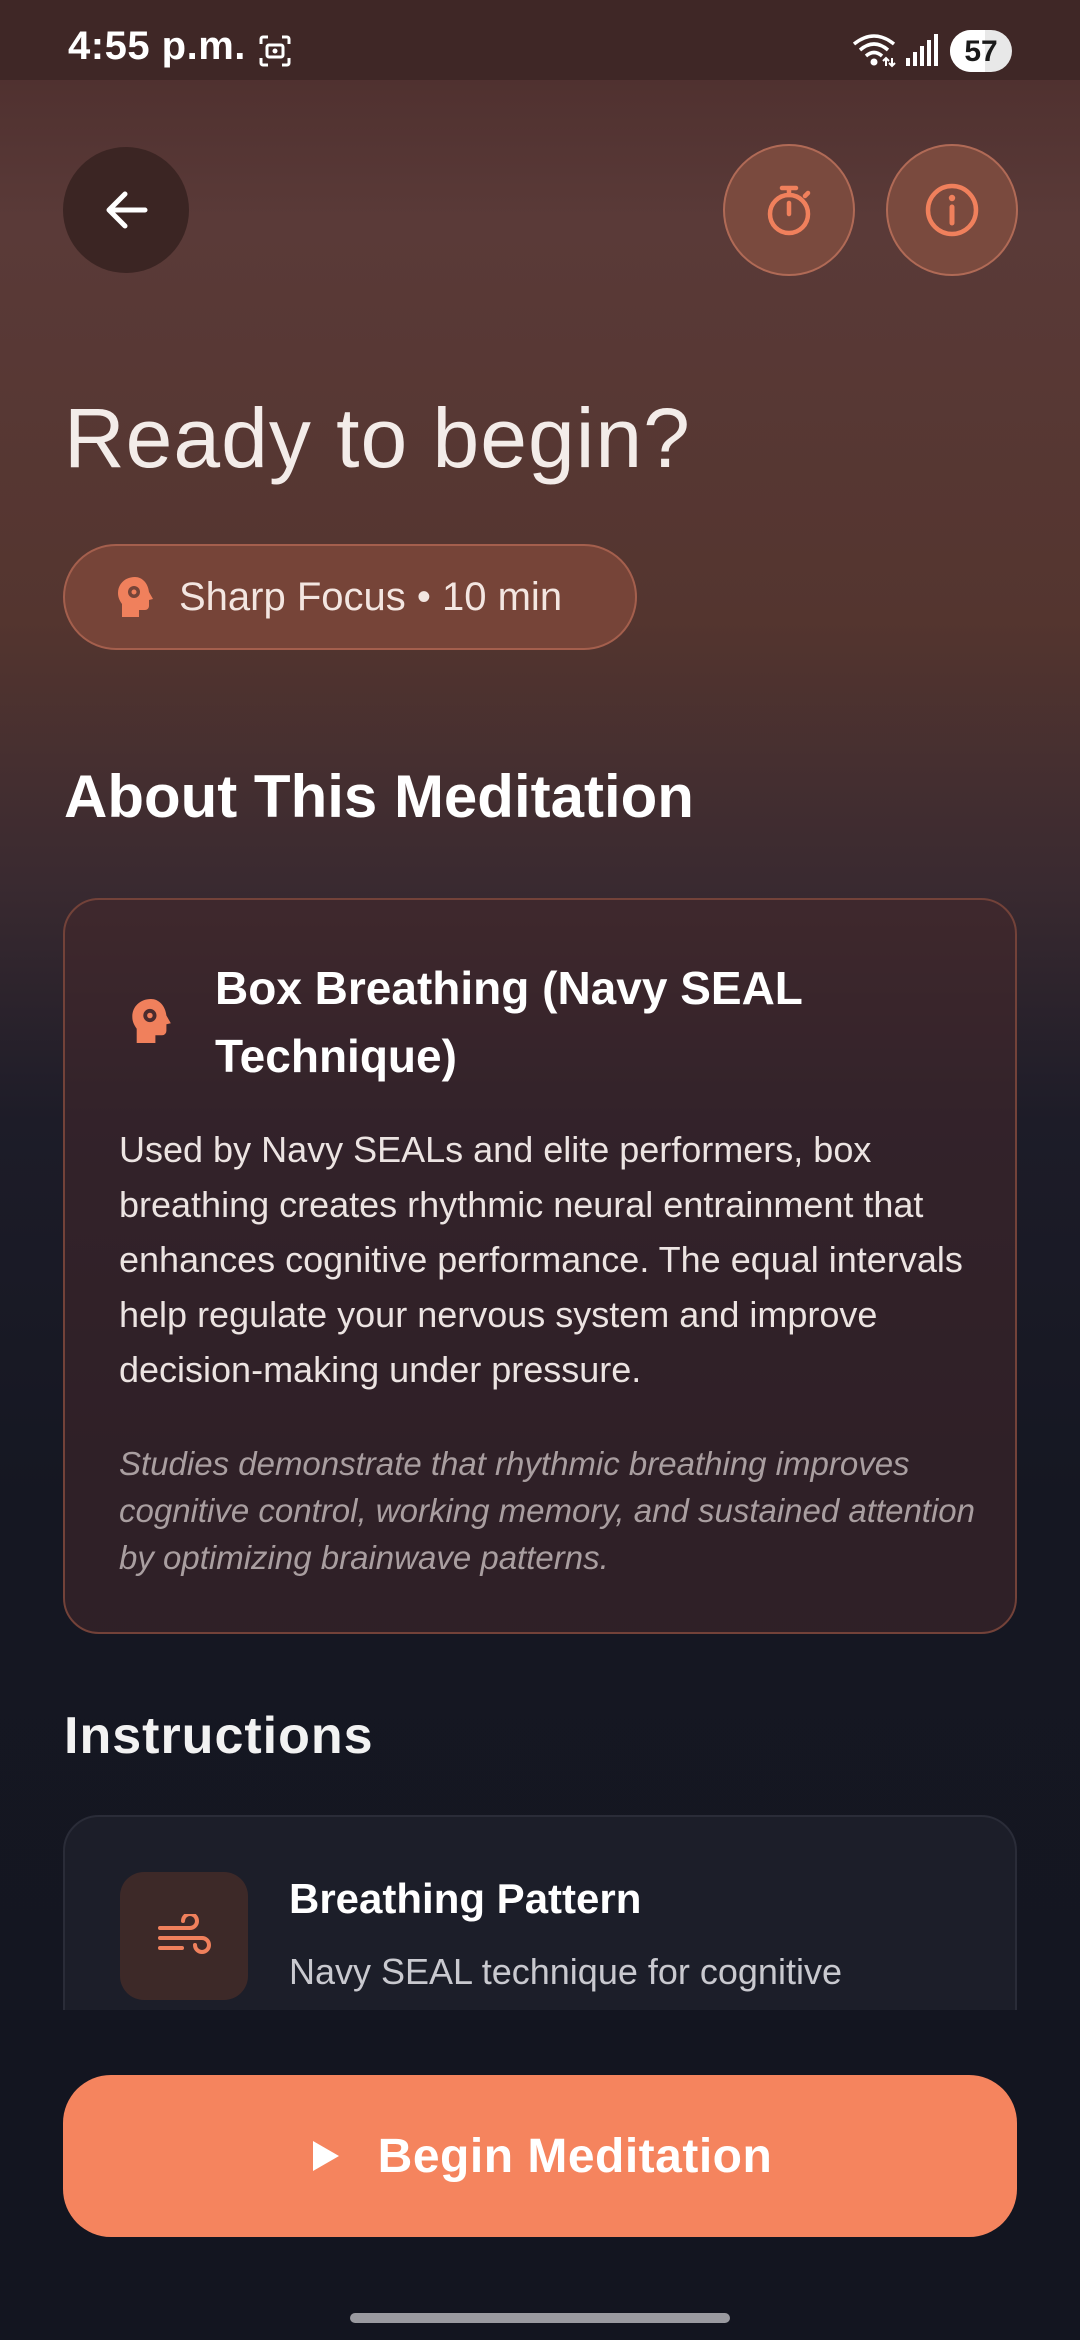  Describe the element at coordinates (565, 1971) in the screenshot. I see `instruction-subtitle: Navy SEAL technique for cognitive` at that location.